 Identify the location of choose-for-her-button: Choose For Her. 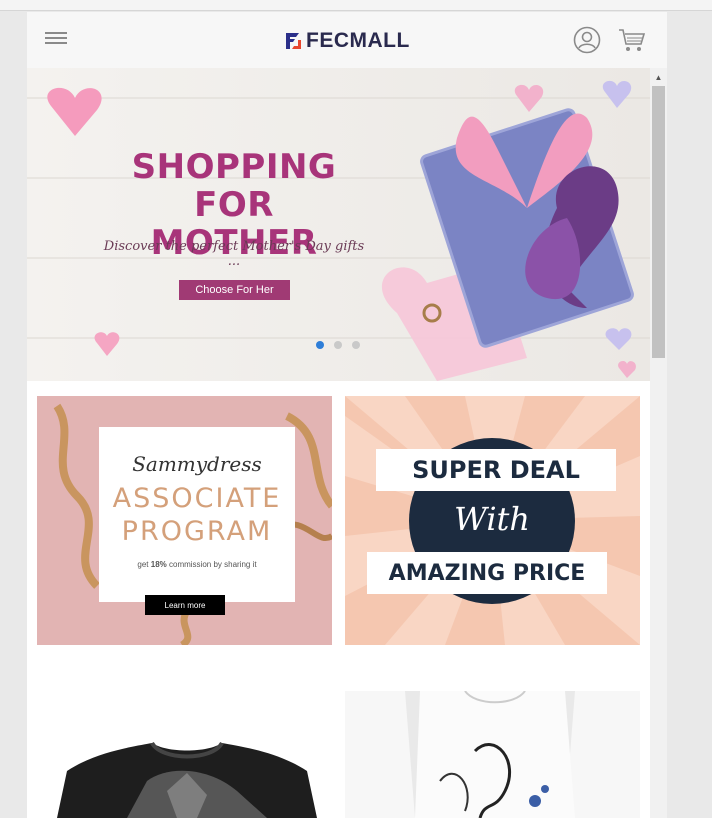
(234, 290).